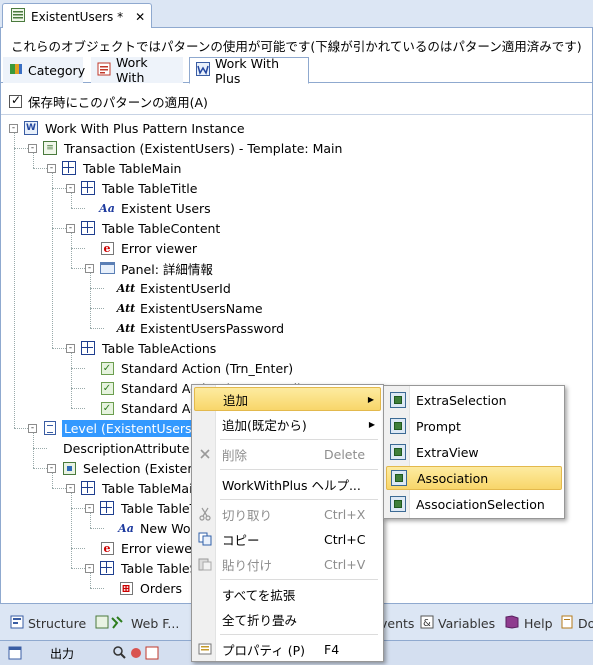  I want to click on menu-item: 全て折り畳み, so click(287, 619).